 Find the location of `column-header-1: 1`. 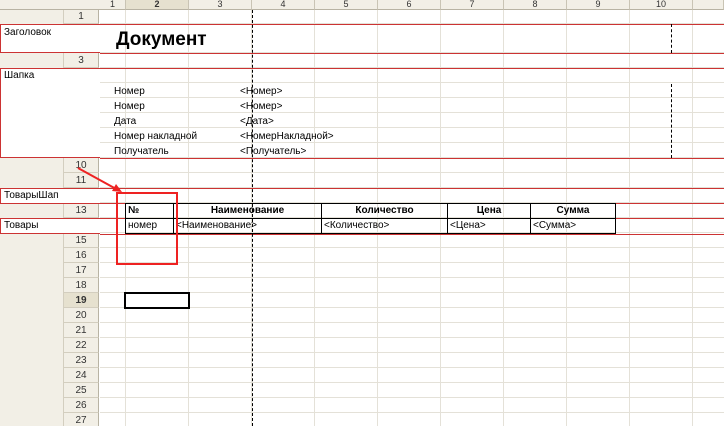

column-header-1: 1 is located at coordinates (113, 5).